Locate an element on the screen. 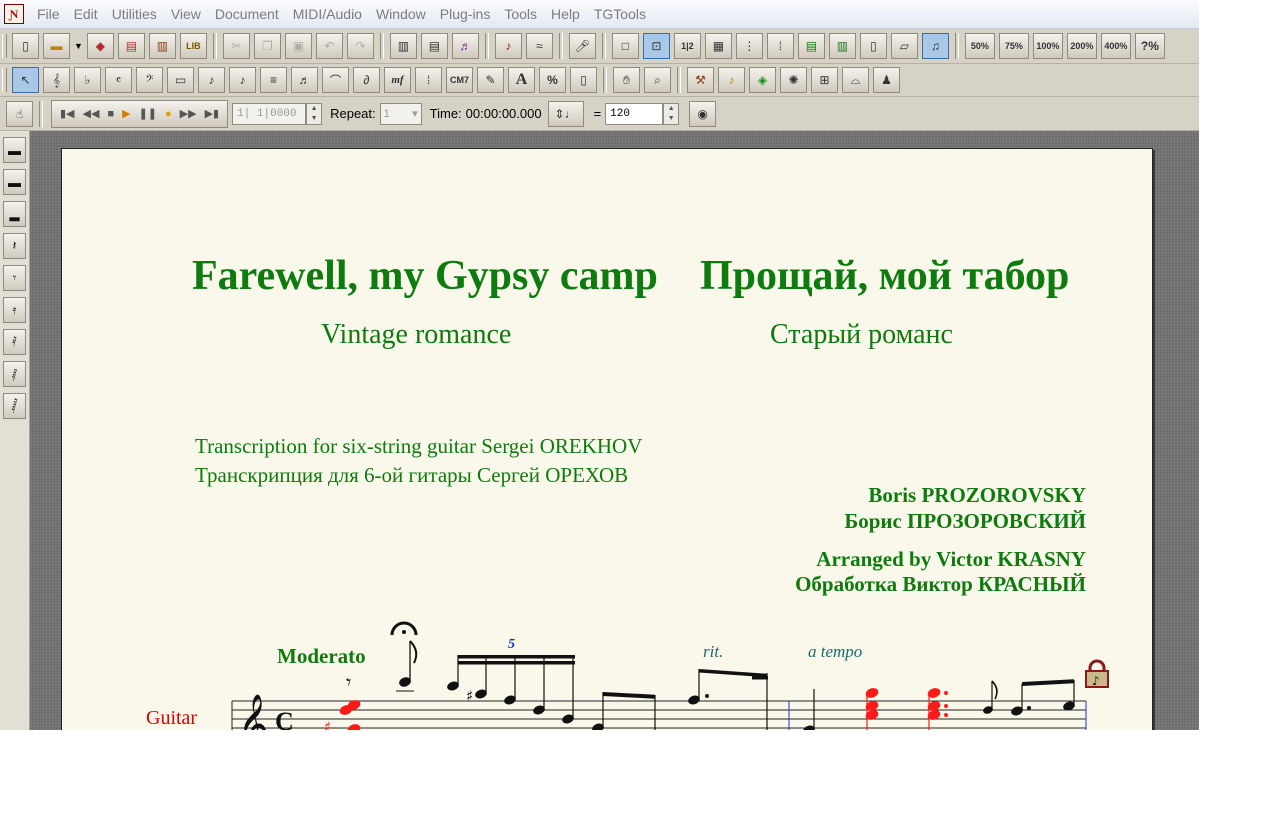 The image size is (1274, 817). cut-icon: ✂ is located at coordinates (236, 46).